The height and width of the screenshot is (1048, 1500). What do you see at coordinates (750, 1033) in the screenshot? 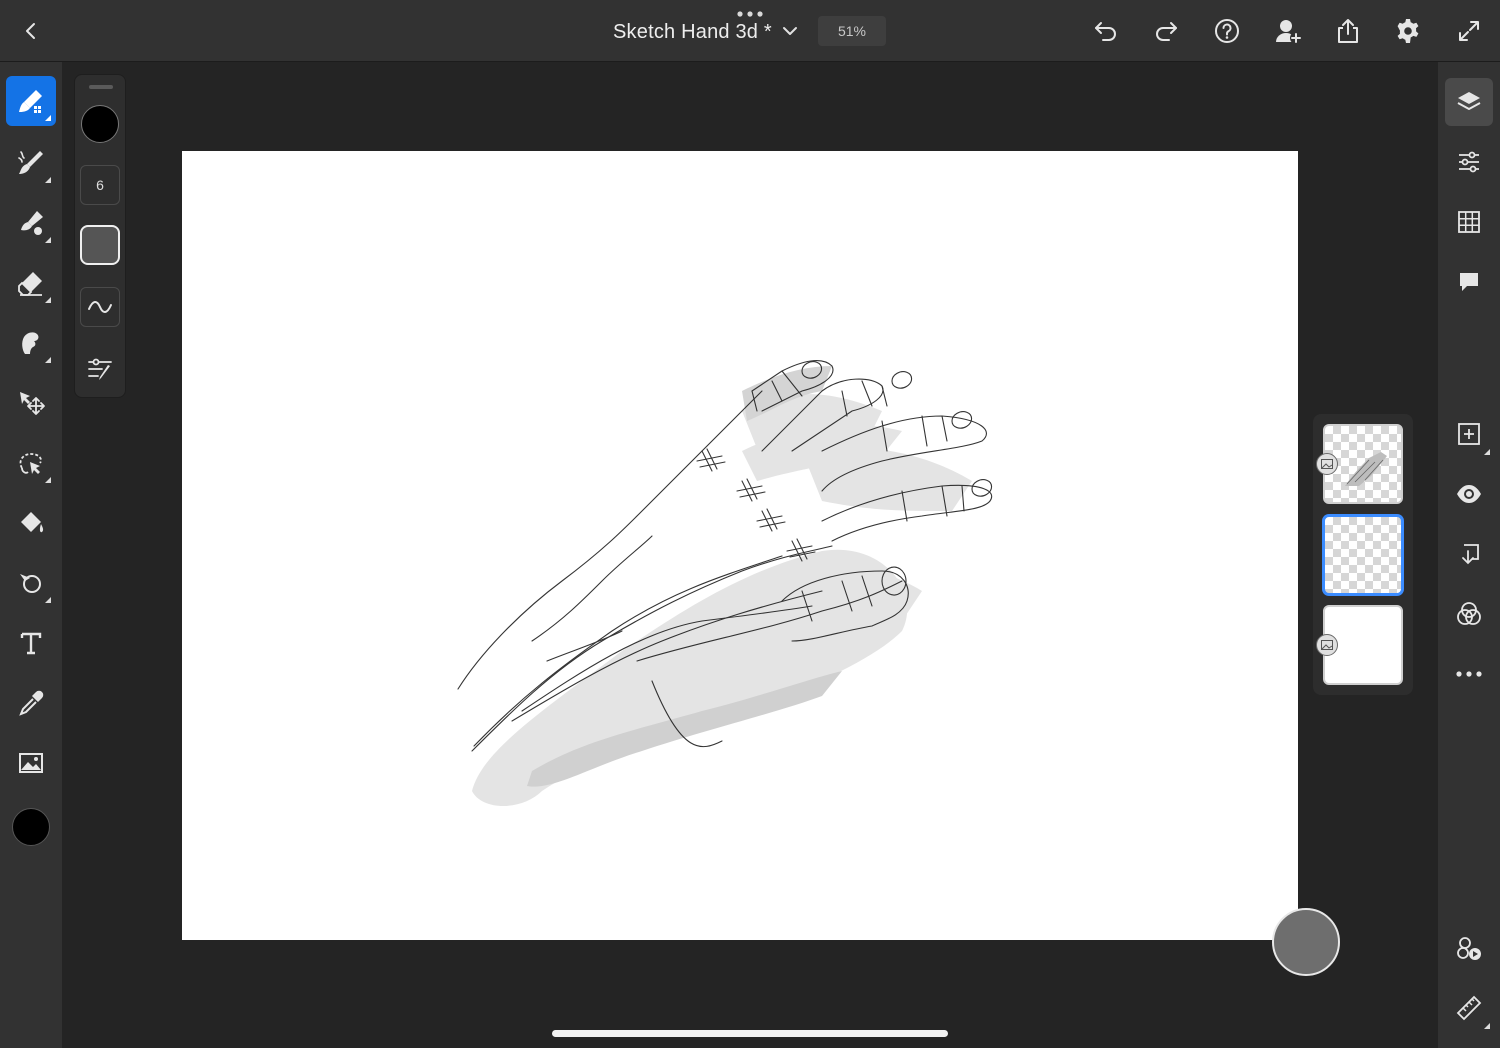
I see `home-indicator` at bounding box center [750, 1033].